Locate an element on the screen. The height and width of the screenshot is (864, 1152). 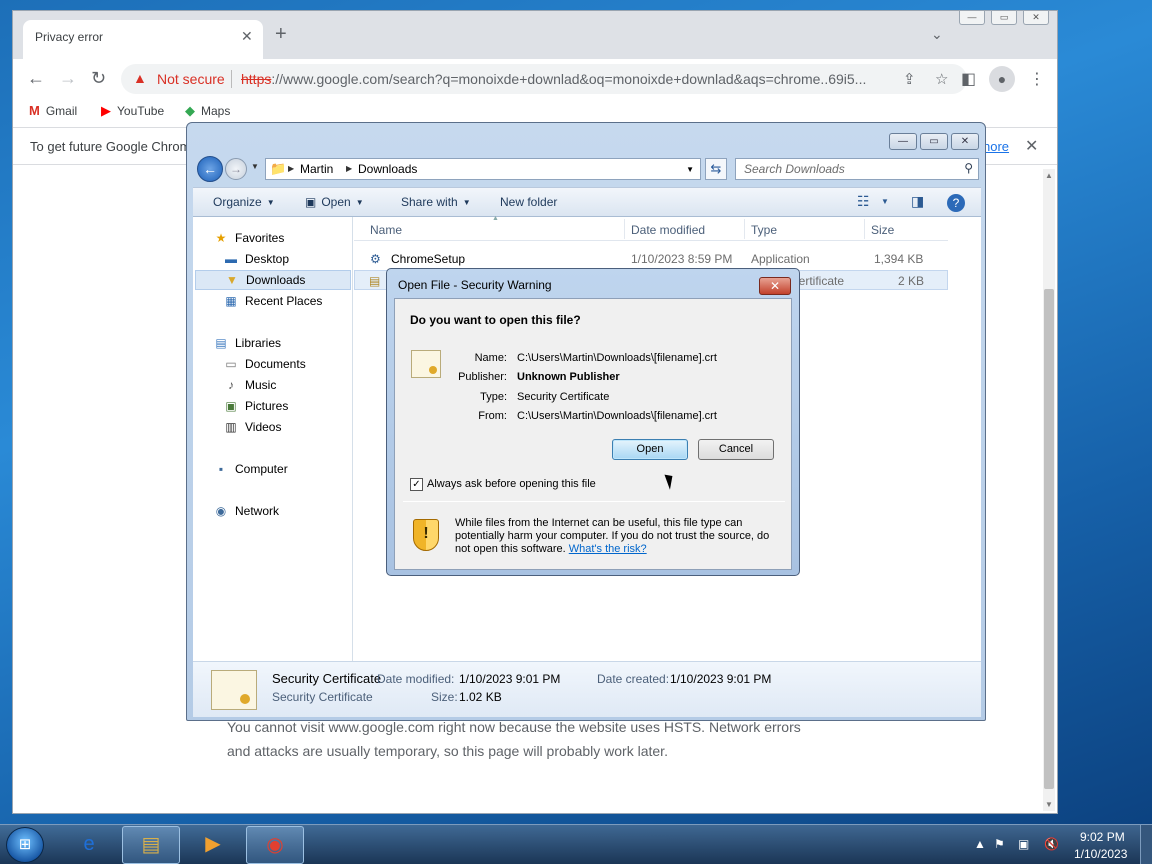
whats-the-risk-link: What's the risk? is located at coordinates (608, 549).